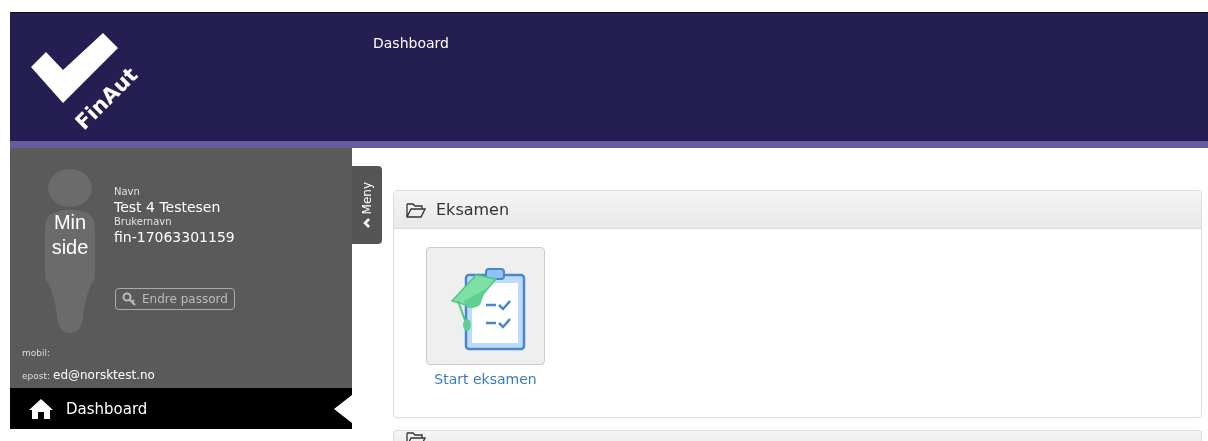  Describe the element at coordinates (127, 192) in the screenshot. I see `name-label: Navn` at that location.